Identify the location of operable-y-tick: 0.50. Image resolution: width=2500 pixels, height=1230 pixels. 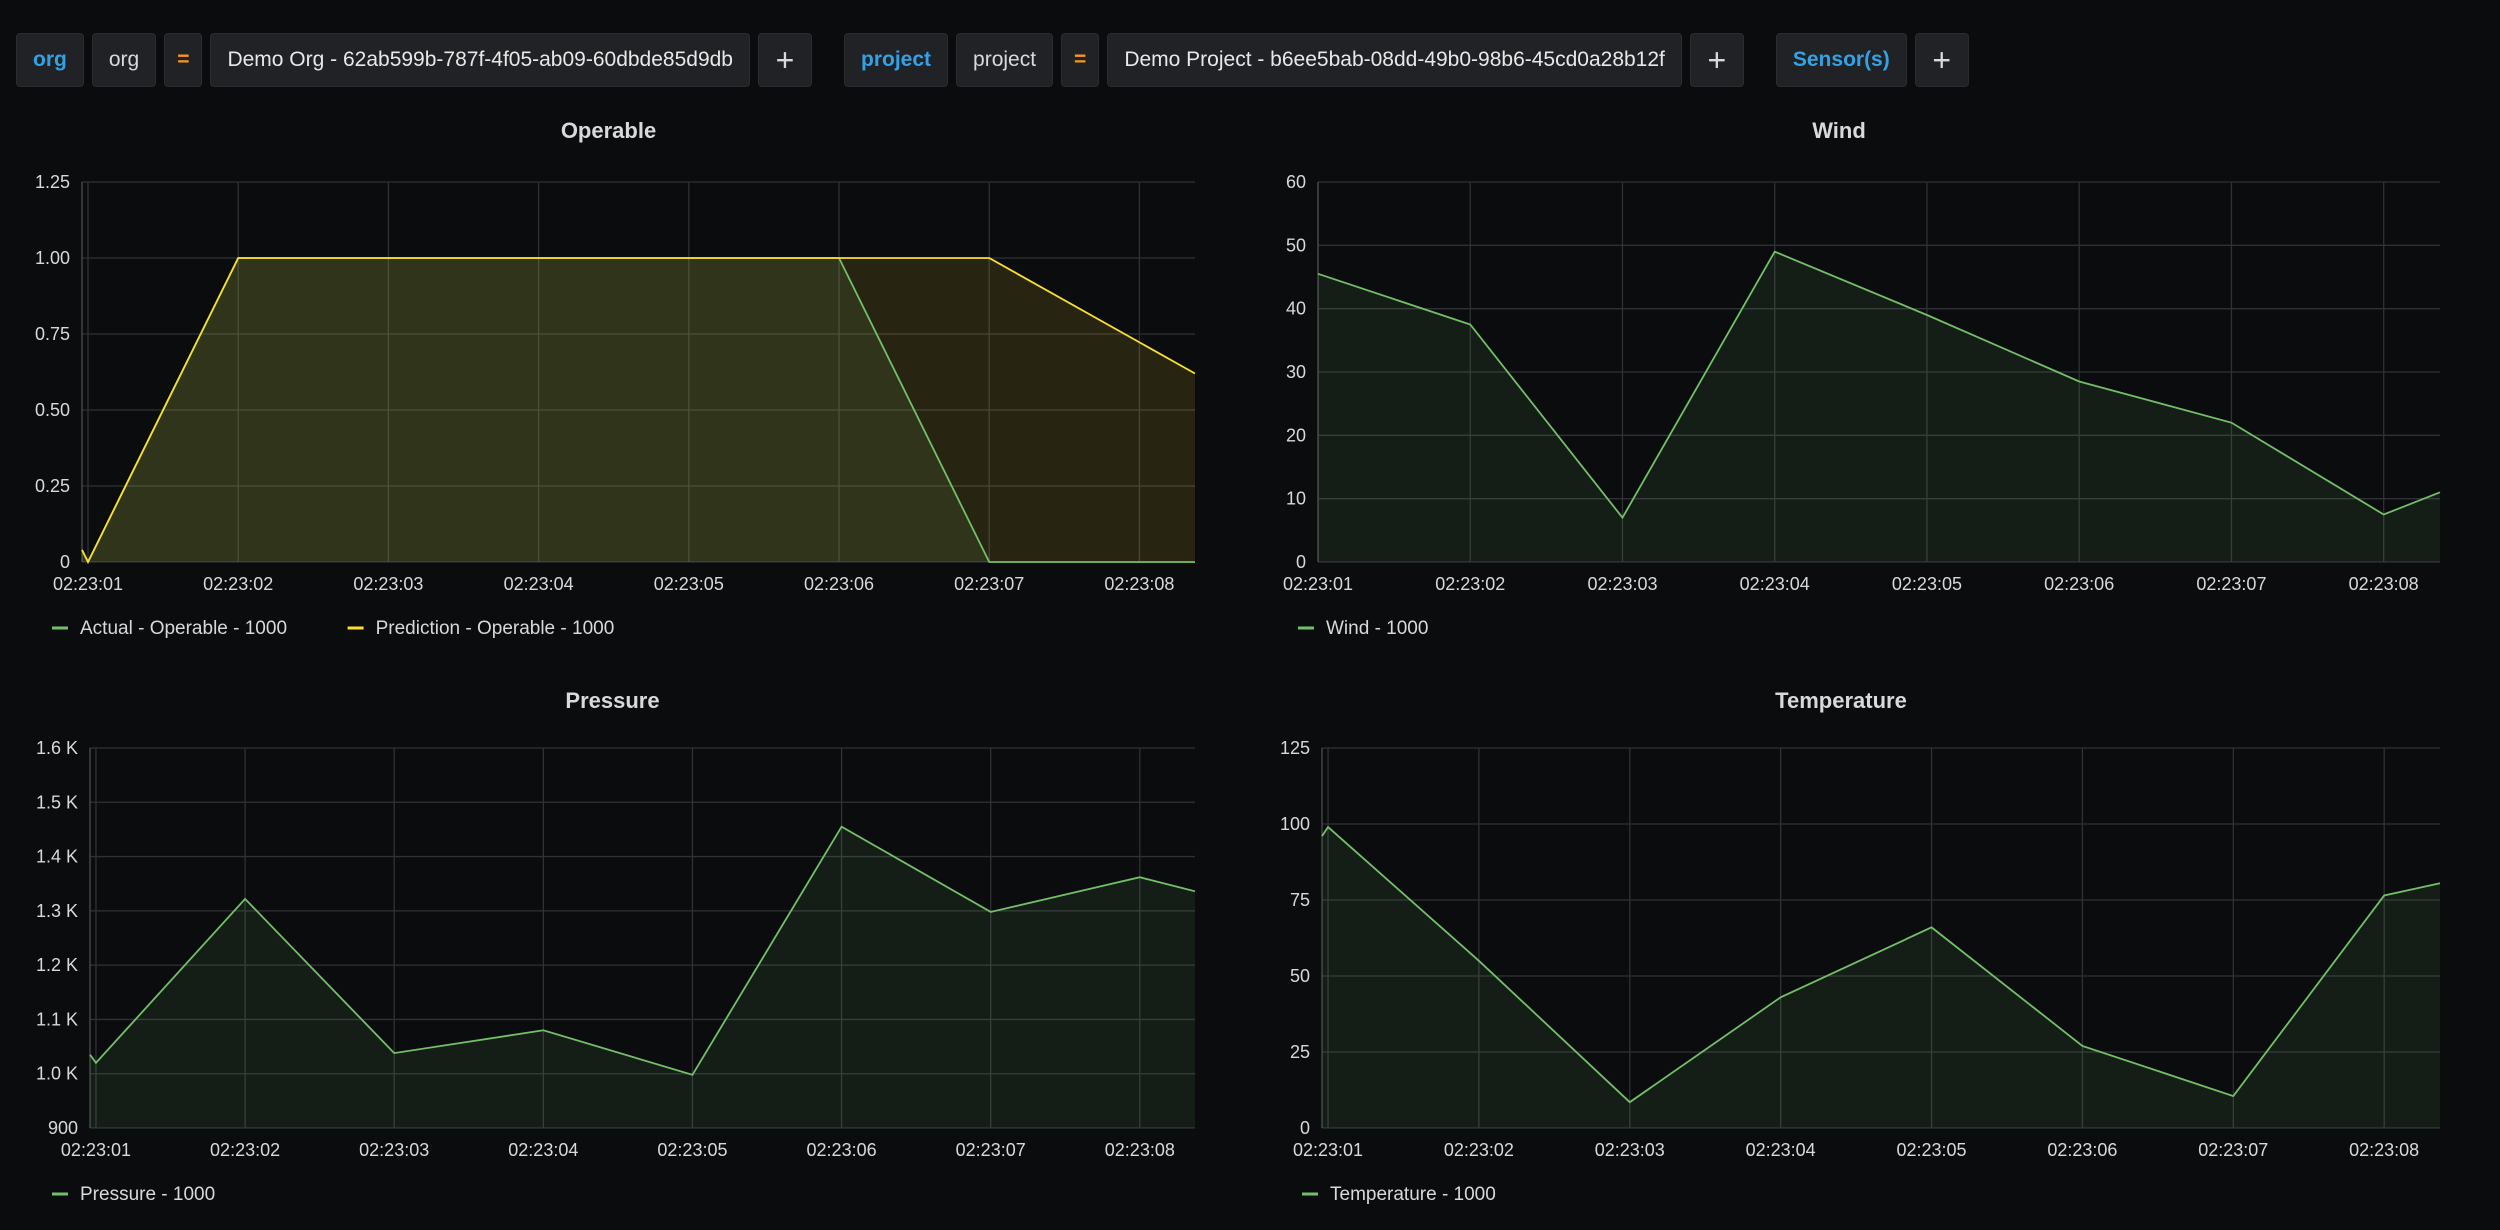
(52, 410).